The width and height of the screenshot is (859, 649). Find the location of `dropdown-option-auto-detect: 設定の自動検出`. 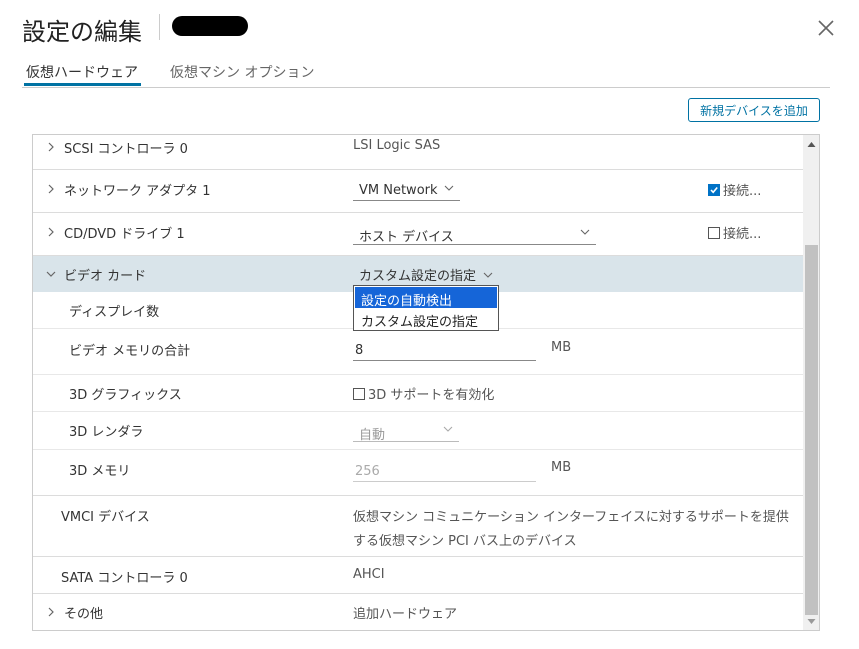

dropdown-option-auto-detect: 設定の自動検出 is located at coordinates (426, 298).